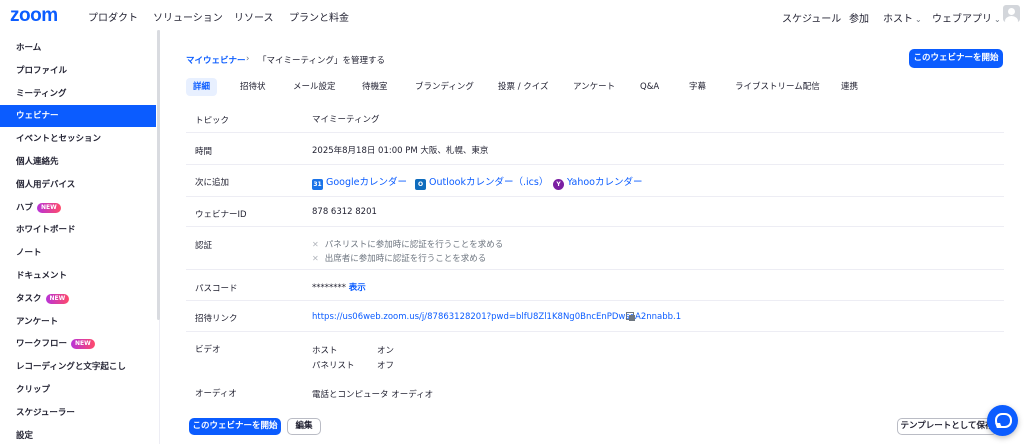 This screenshot has height=444, width=1024. What do you see at coordinates (962, 19) in the screenshot?
I see `nav-webapp-label: ウェブアプリ` at bounding box center [962, 19].